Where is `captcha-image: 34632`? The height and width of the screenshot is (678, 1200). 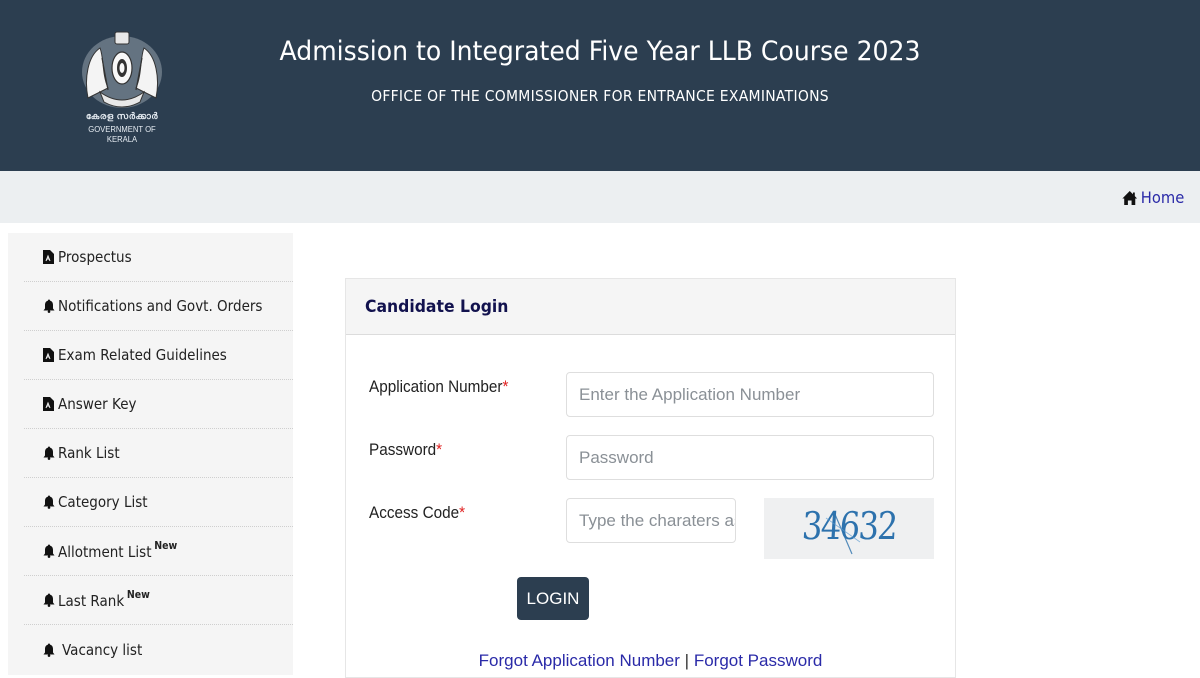 captcha-image: 34632 is located at coordinates (849, 528).